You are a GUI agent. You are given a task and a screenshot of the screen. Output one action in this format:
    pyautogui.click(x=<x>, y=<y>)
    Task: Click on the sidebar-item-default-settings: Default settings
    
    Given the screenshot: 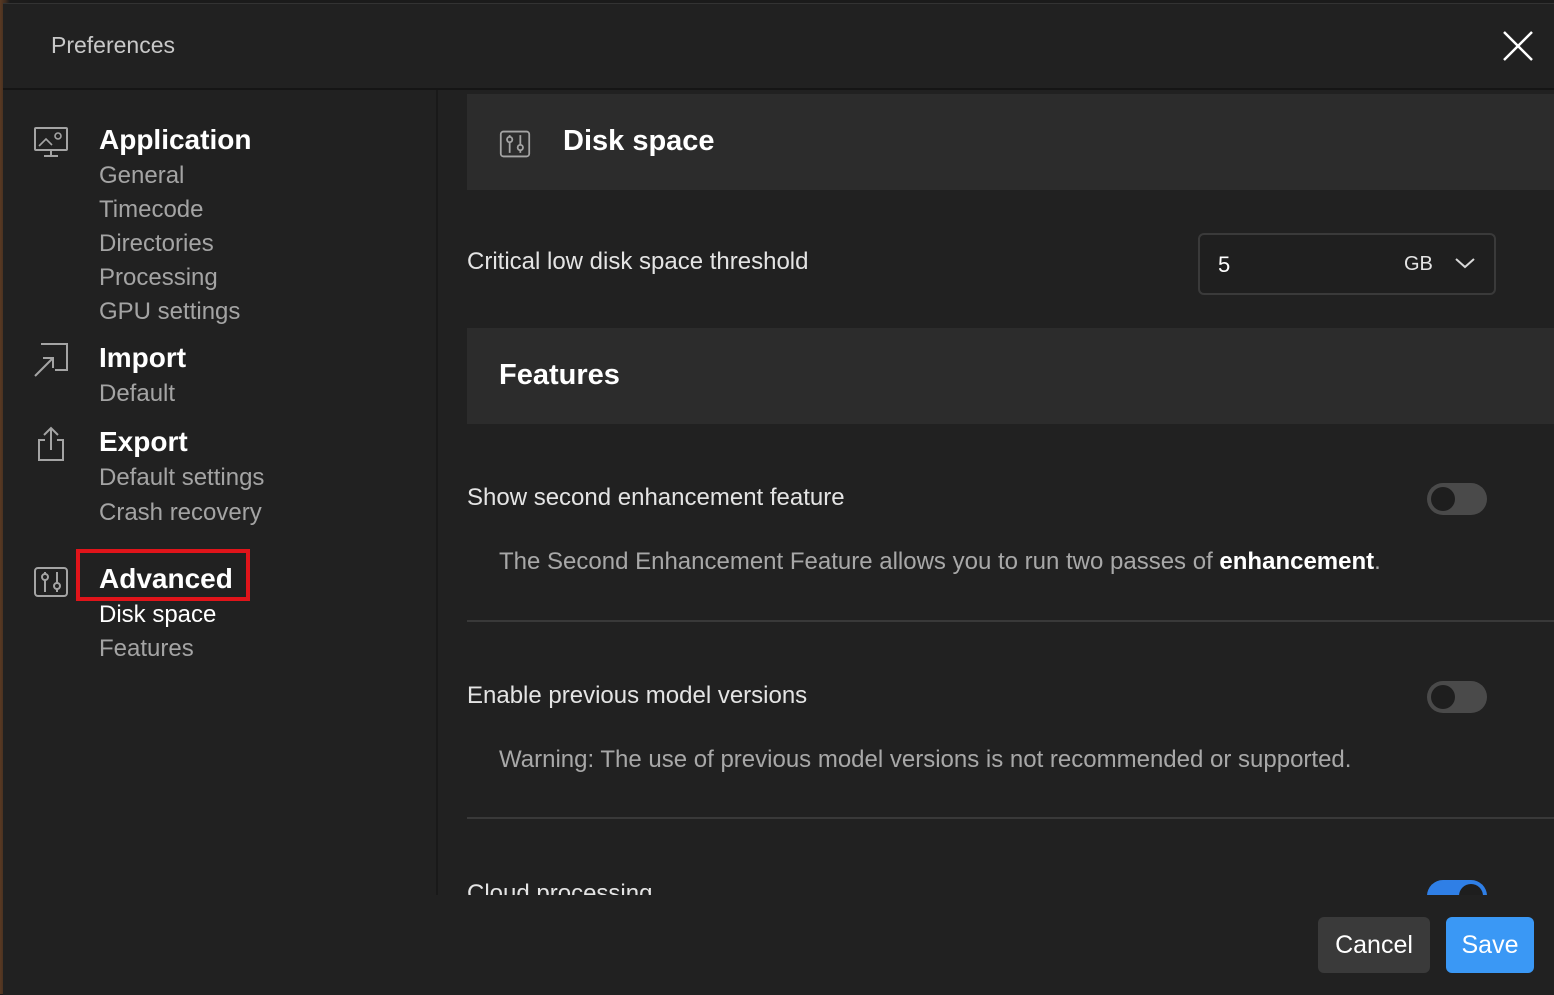 What is the action you would take?
    pyautogui.click(x=181, y=478)
    